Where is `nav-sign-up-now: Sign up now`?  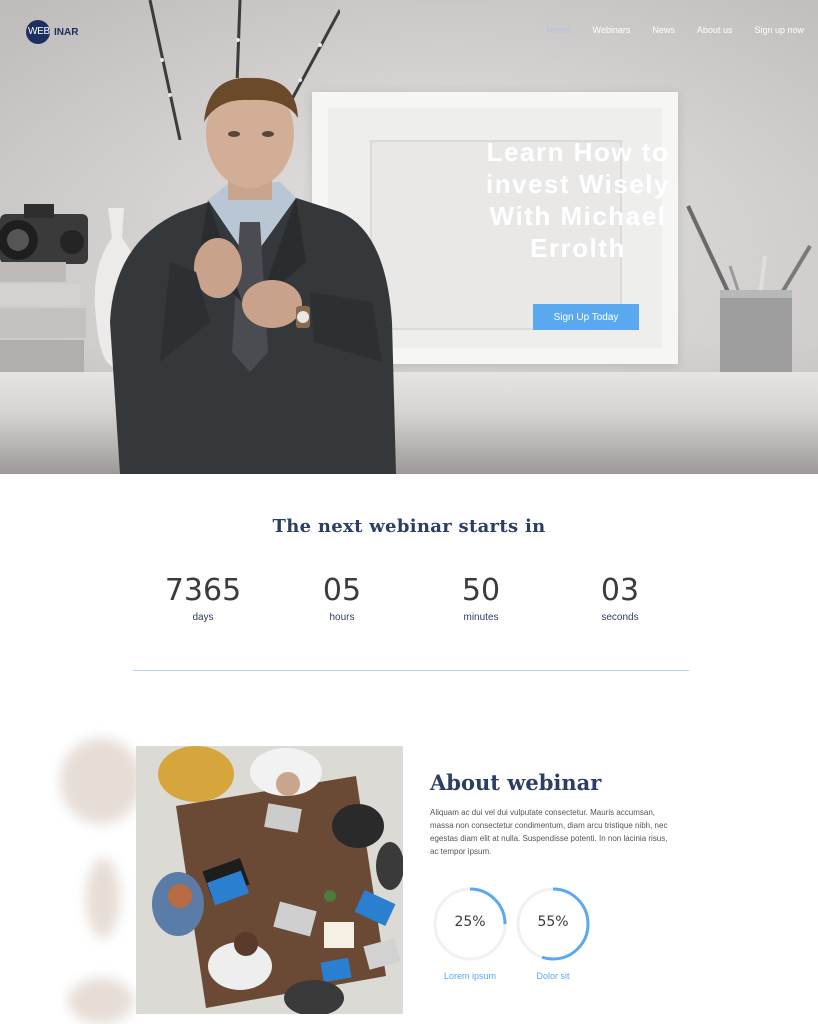
nav-sign-up-now: Sign up now is located at coordinates (779, 30).